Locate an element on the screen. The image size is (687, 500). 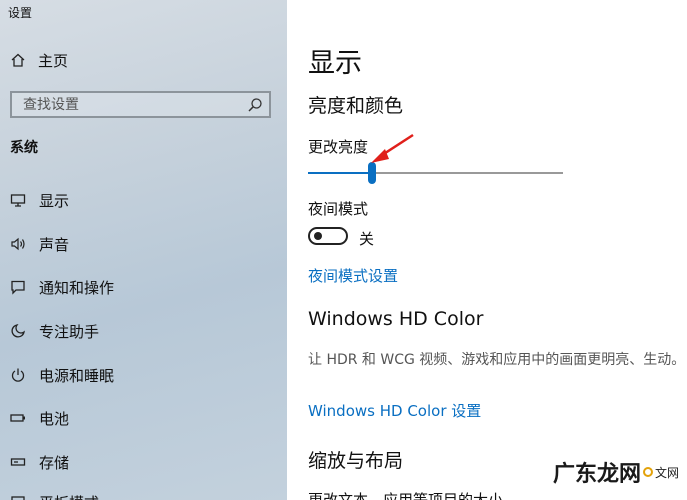
home-icon is located at coordinates (18, 60).